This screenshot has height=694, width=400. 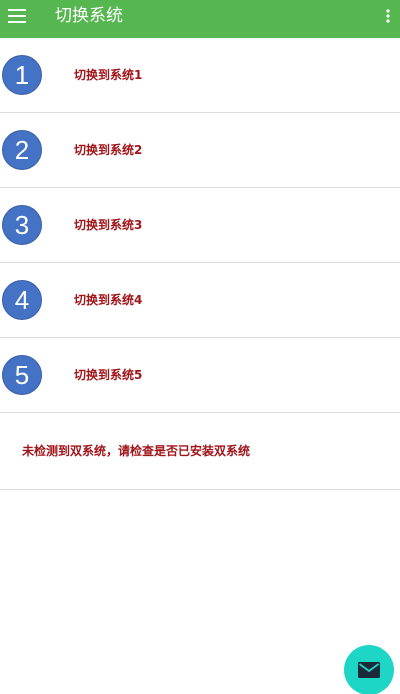 What do you see at coordinates (200, 300) in the screenshot?
I see `system-row-4: 4 切换到系统4` at bounding box center [200, 300].